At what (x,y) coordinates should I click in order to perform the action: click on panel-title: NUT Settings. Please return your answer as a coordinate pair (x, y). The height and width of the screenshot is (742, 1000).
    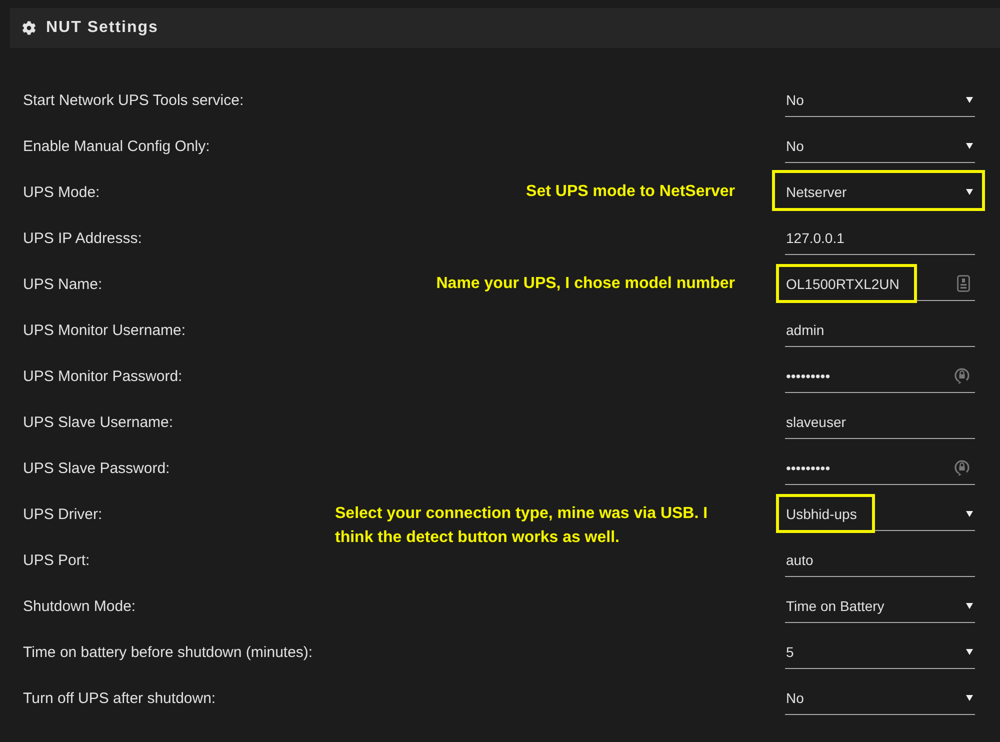
    Looking at the image, I should click on (102, 28).